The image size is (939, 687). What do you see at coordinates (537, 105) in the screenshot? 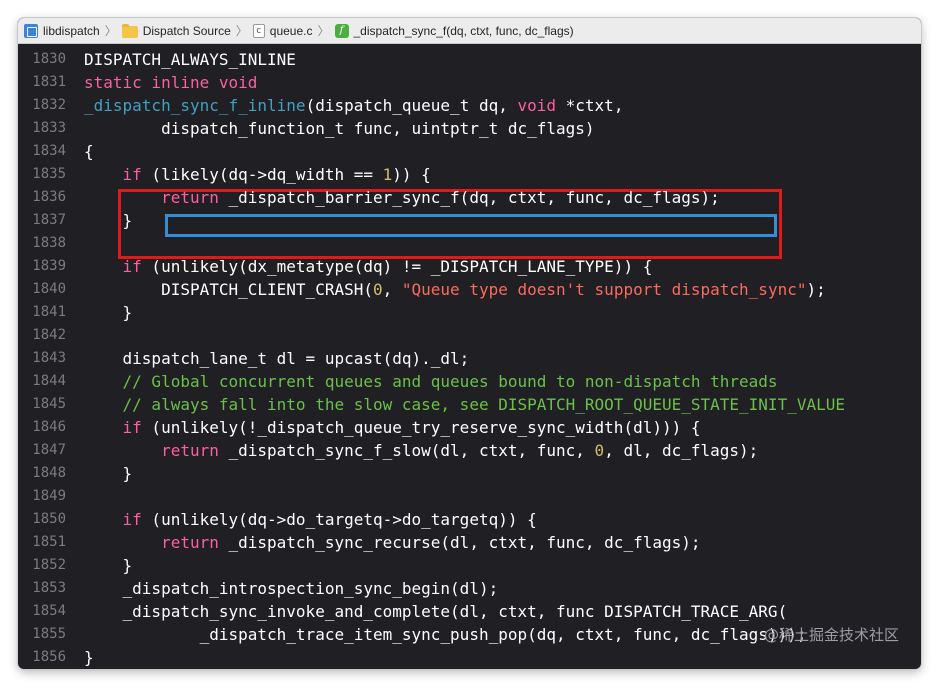
I see `code-token: void` at bounding box center [537, 105].